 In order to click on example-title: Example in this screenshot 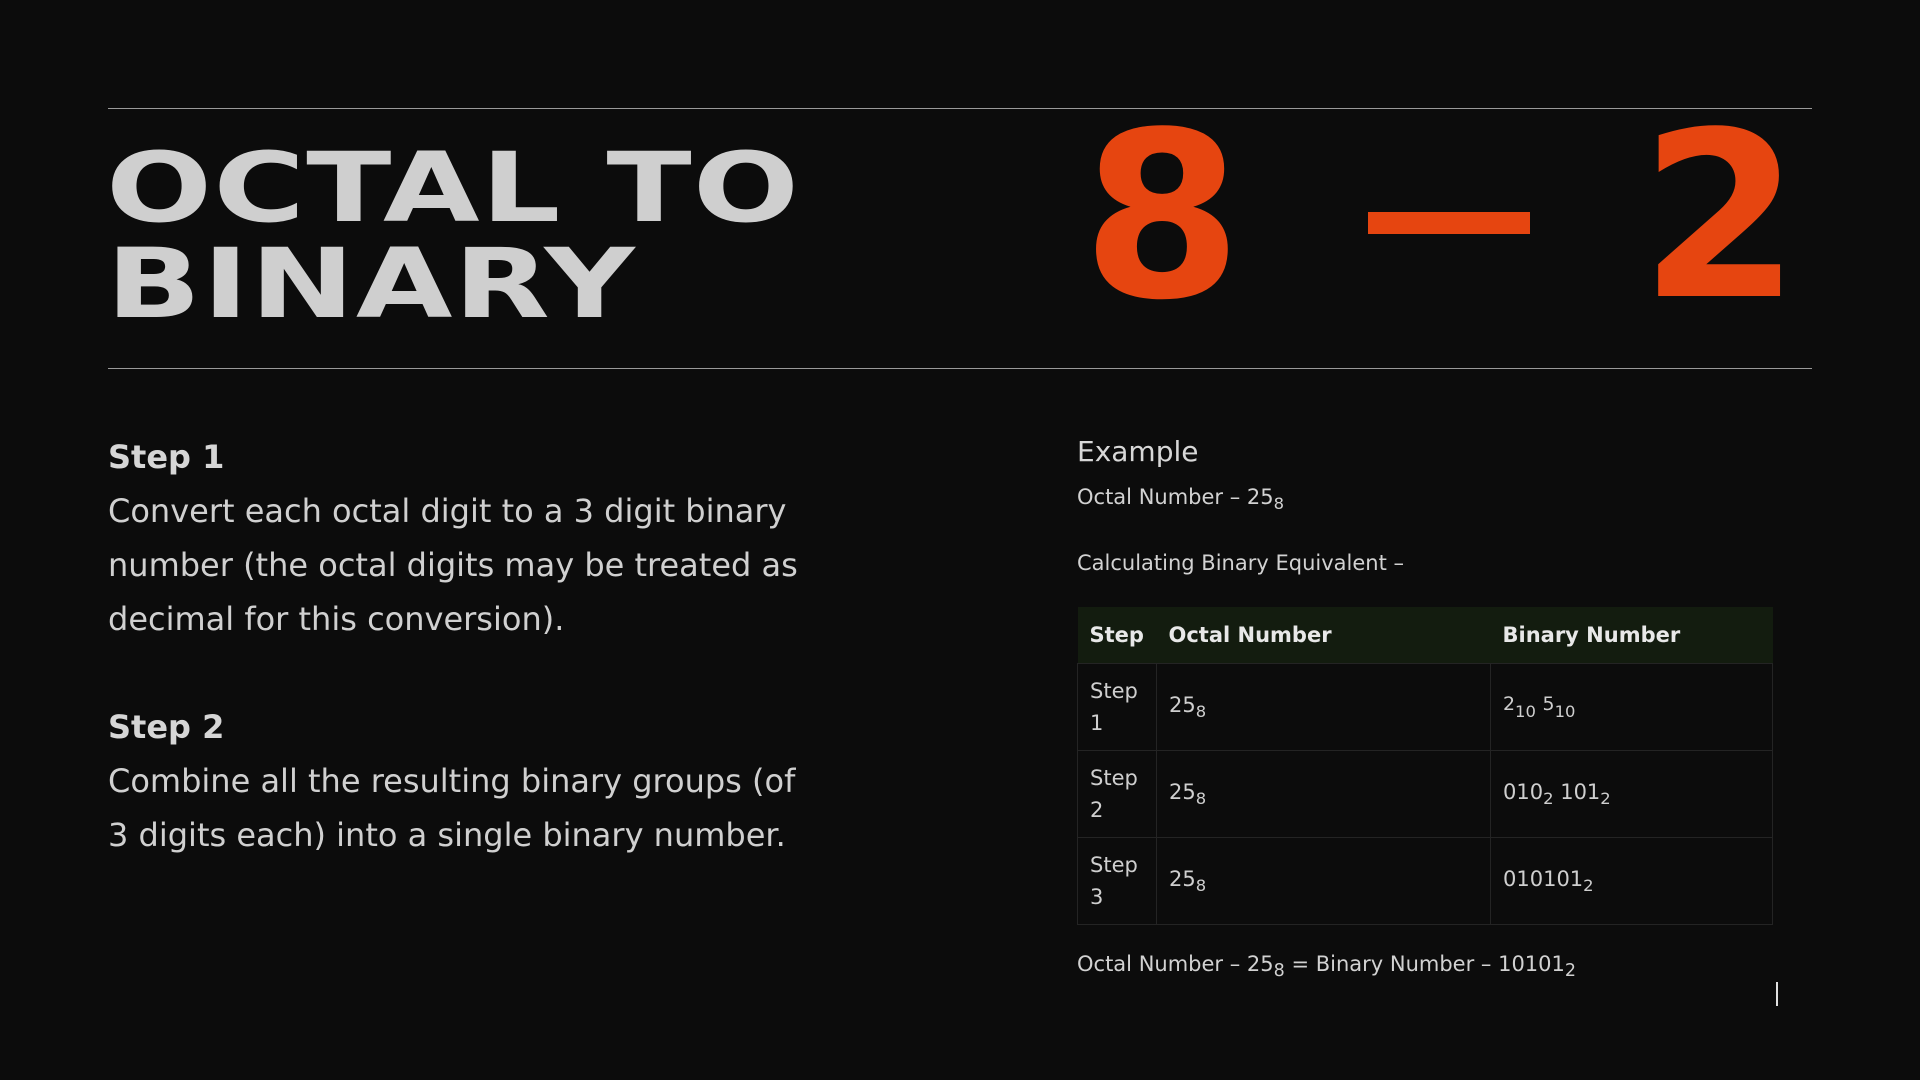, I will do `click(1138, 451)`.